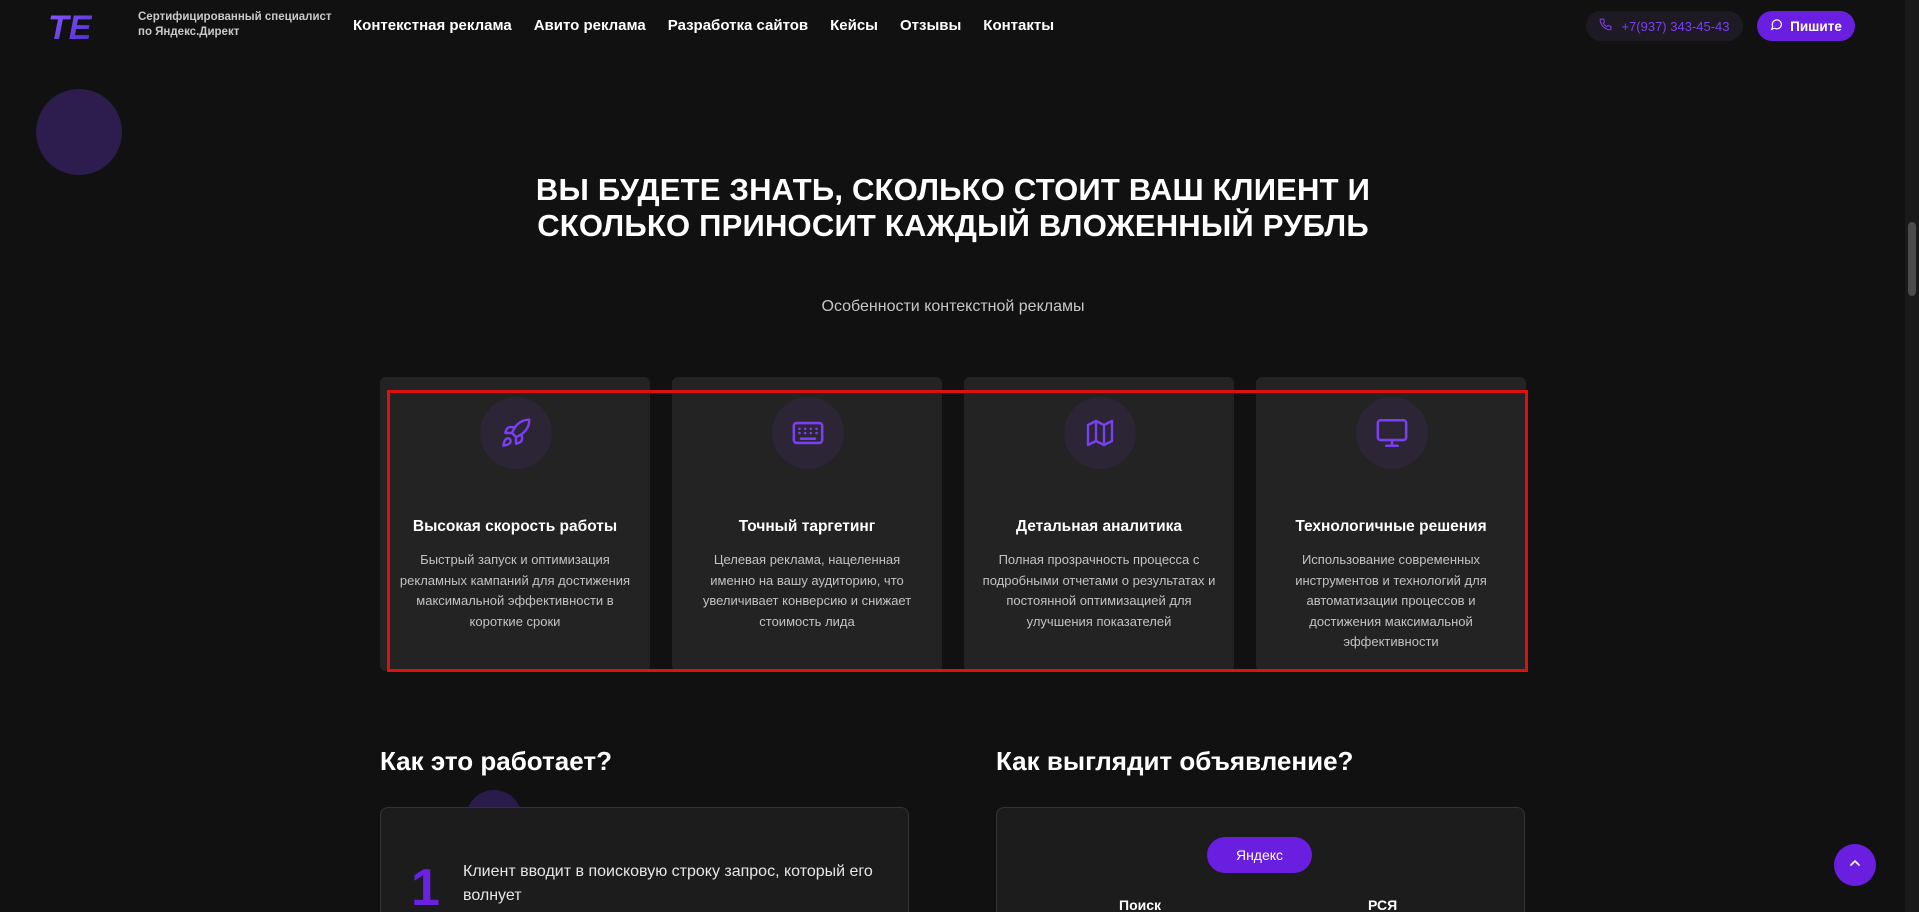  What do you see at coordinates (590, 25) in the screenshot?
I see `nav-link-avito-ads: Авито реклама` at bounding box center [590, 25].